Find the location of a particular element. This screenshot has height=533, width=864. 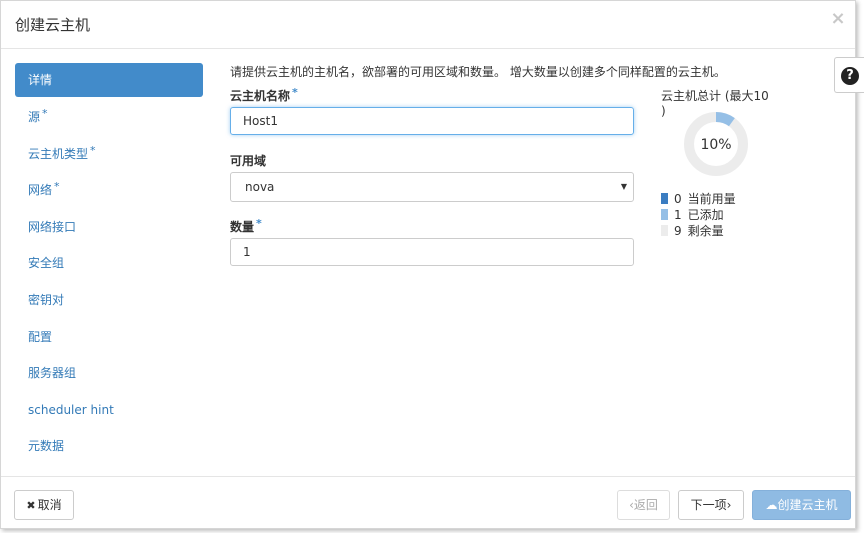

sidebar-item-8: 服务器组 is located at coordinates (109, 373).